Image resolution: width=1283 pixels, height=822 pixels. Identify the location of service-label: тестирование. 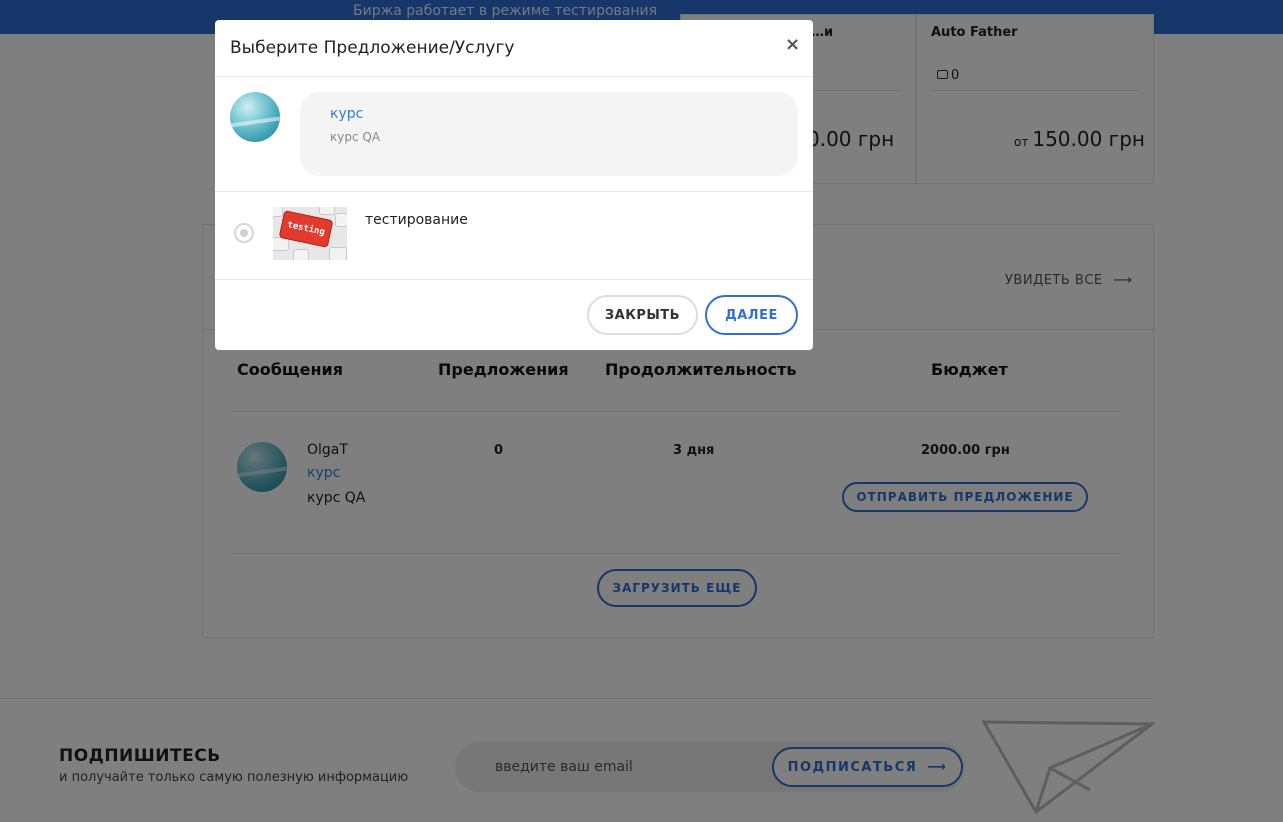
(416, 220).